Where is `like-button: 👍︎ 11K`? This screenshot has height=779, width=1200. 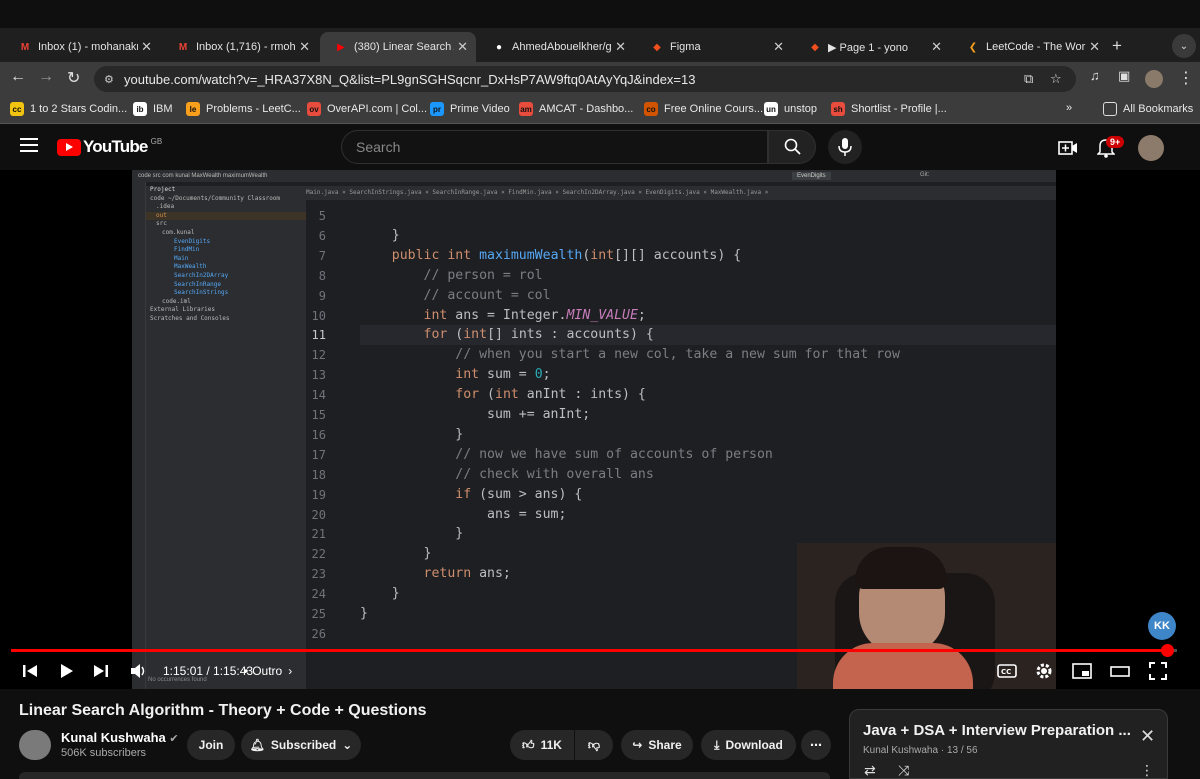
like-button: 👍︎ 11K is located at coordinates (542, 745).